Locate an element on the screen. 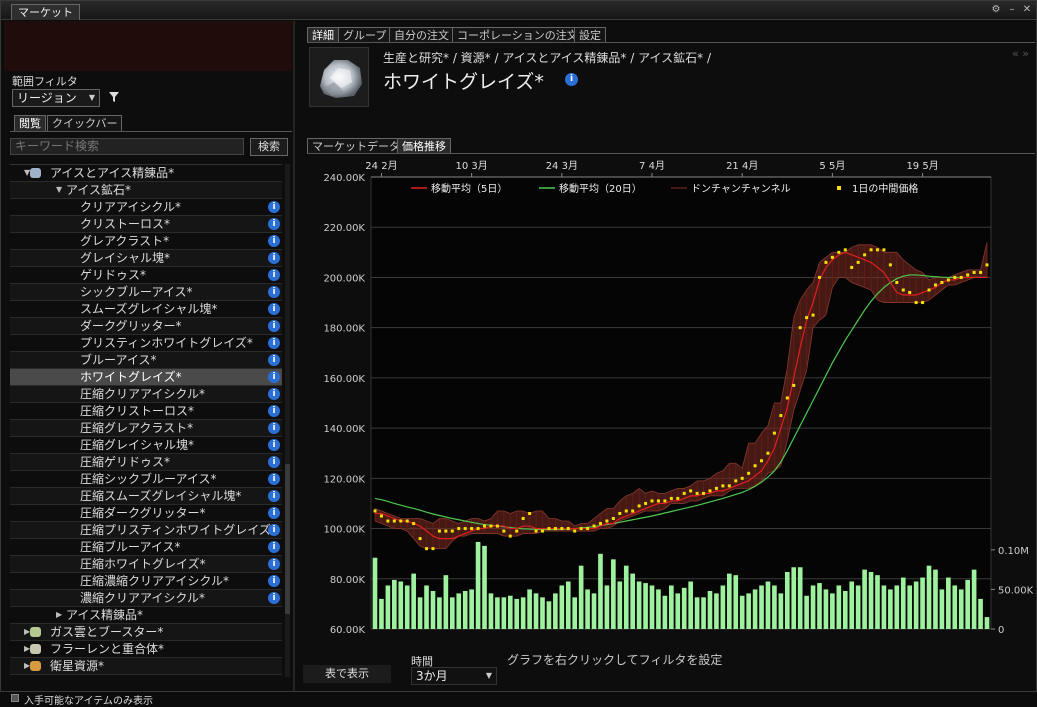 This screenshot has height=707, width=1037. x-tick-label: 10 3月 is located at coordinates (471, 166).